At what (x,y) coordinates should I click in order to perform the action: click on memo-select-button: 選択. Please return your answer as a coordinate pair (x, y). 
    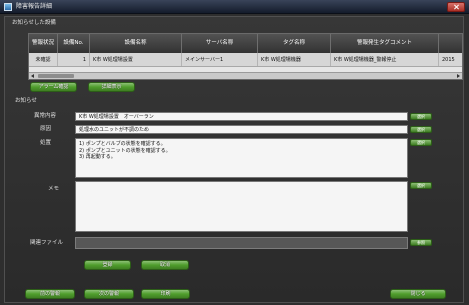
    Looking at the image, I should click on (421, 185).